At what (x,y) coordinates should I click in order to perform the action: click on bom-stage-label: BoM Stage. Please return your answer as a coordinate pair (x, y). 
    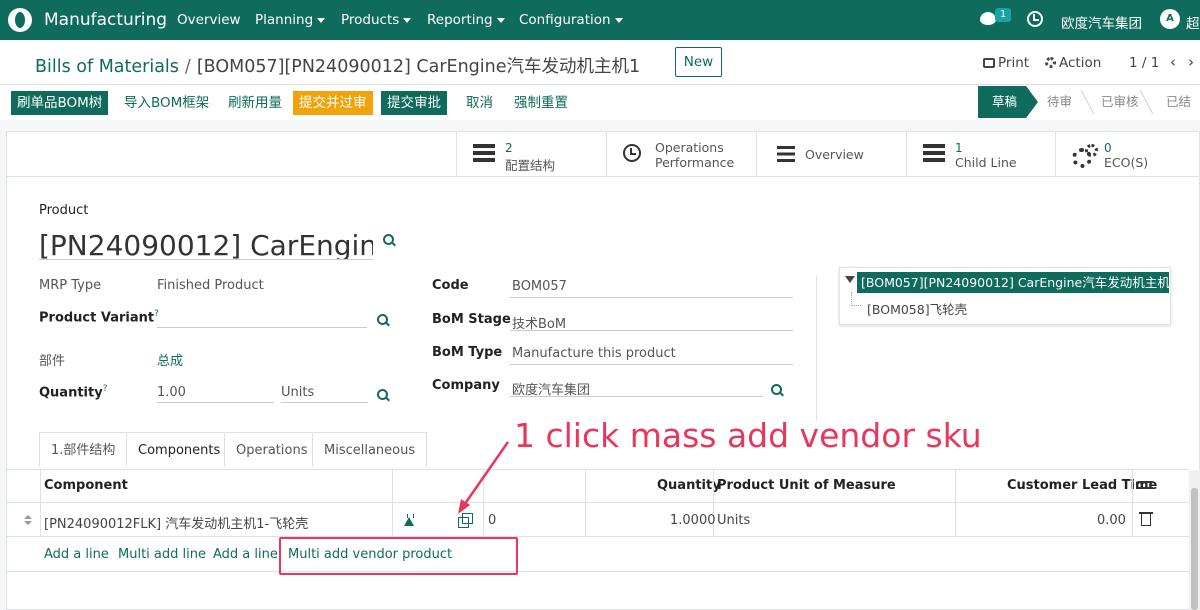
    Looking at the image, I should click on (471, 319).